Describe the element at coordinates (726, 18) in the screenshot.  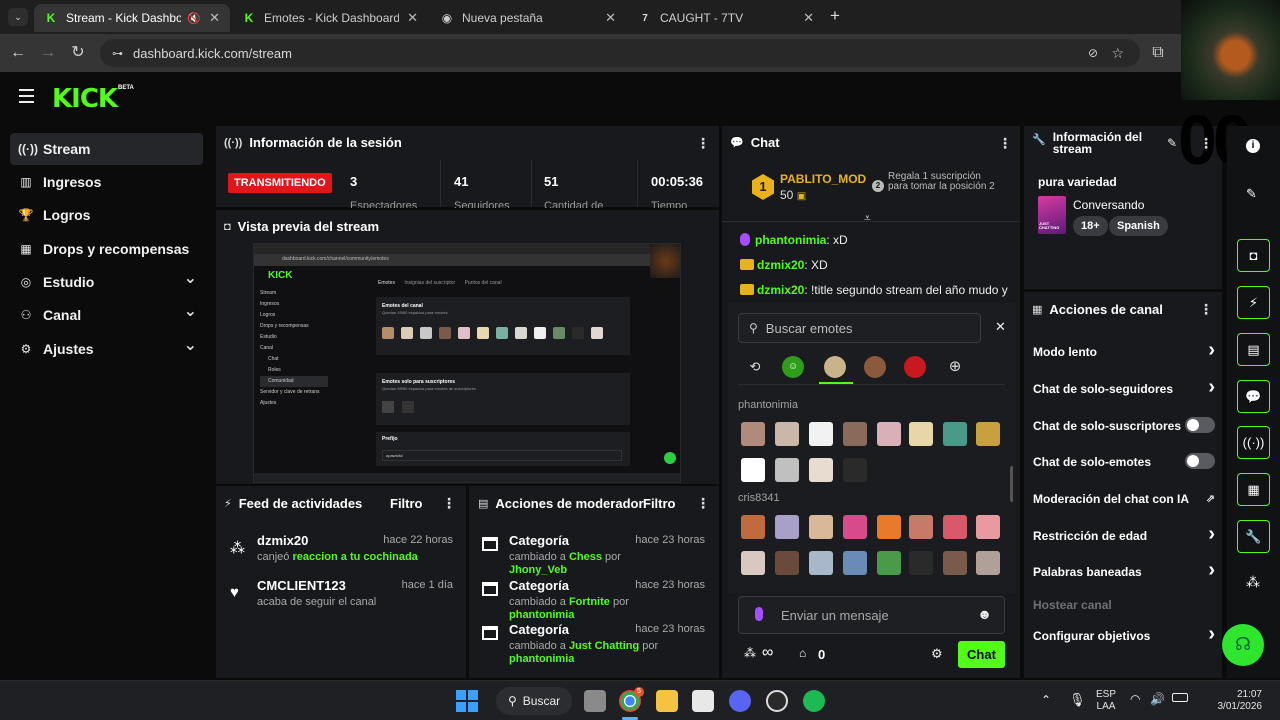
I see `tab-7tv: 7 CAUGHT - 7TV ✕` at that location.